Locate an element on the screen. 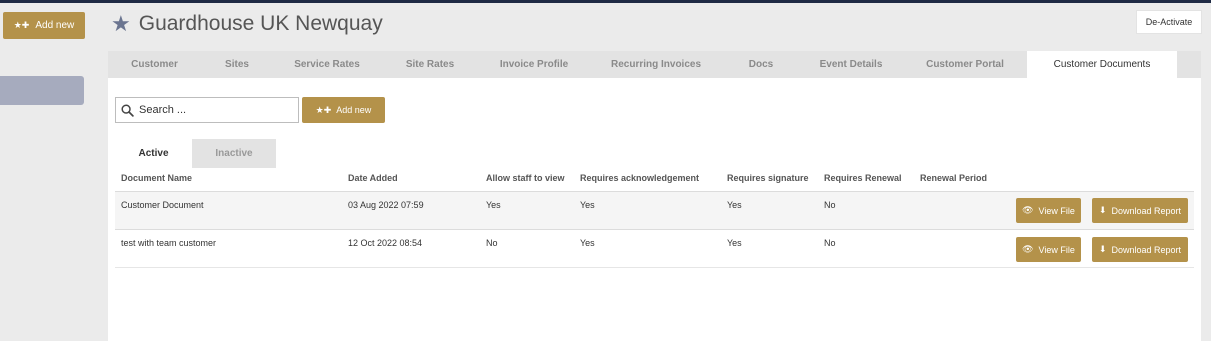  cell-allow-staff: Yes is located at coordinates (493, 205).